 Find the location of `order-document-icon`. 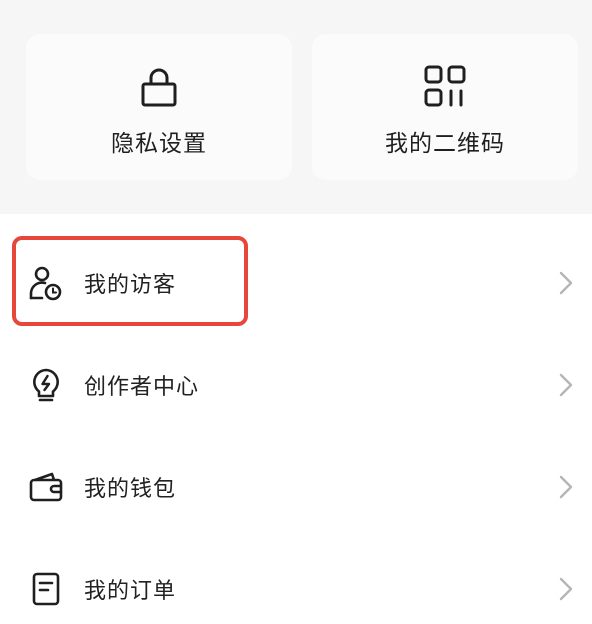

order-document-icon is located at coordinates (46, 589).